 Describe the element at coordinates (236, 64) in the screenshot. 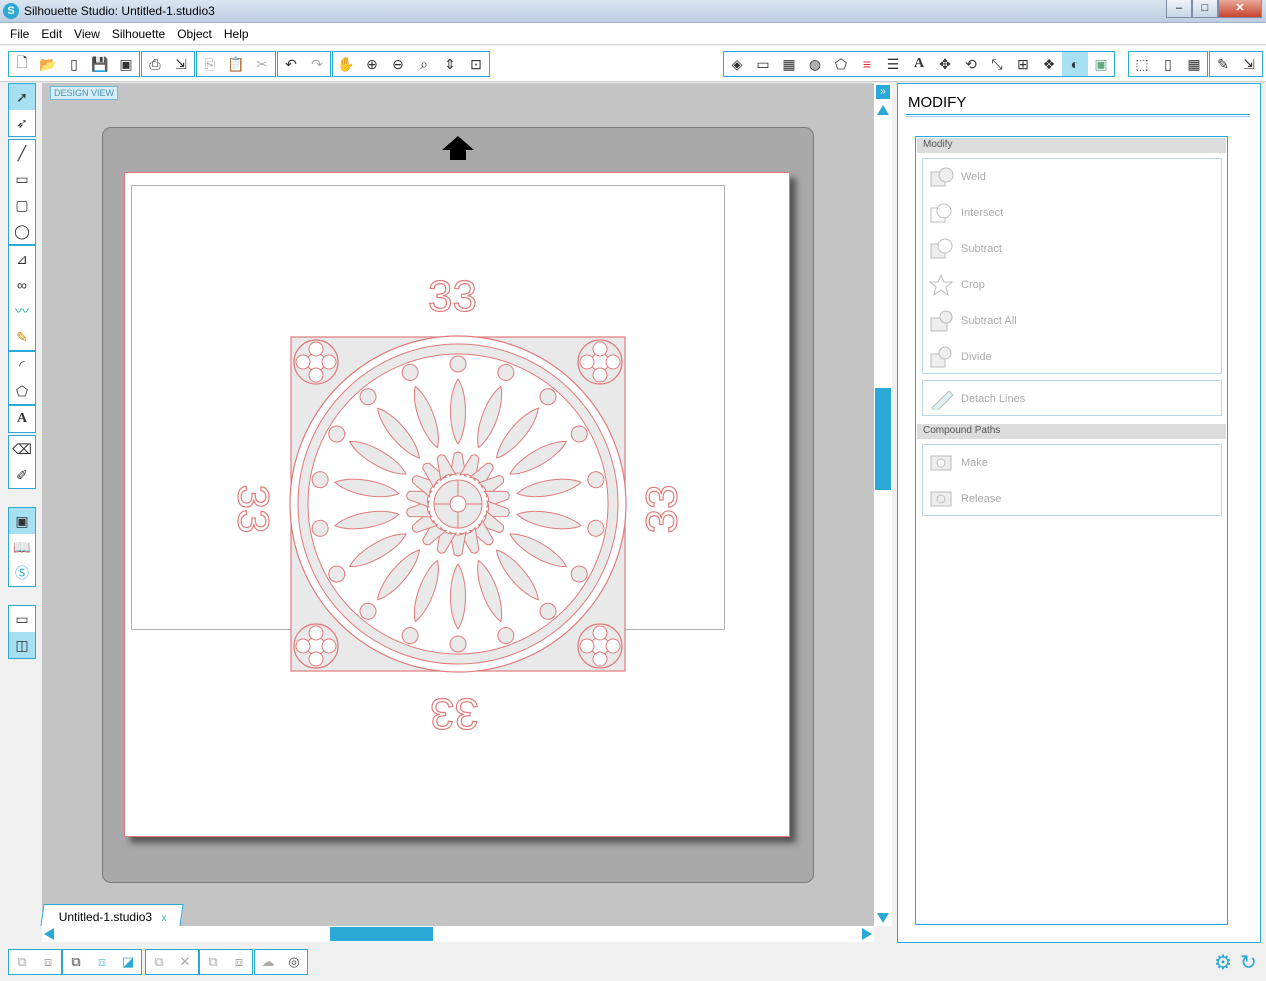

I see `paste-icon: 📋` at that location.